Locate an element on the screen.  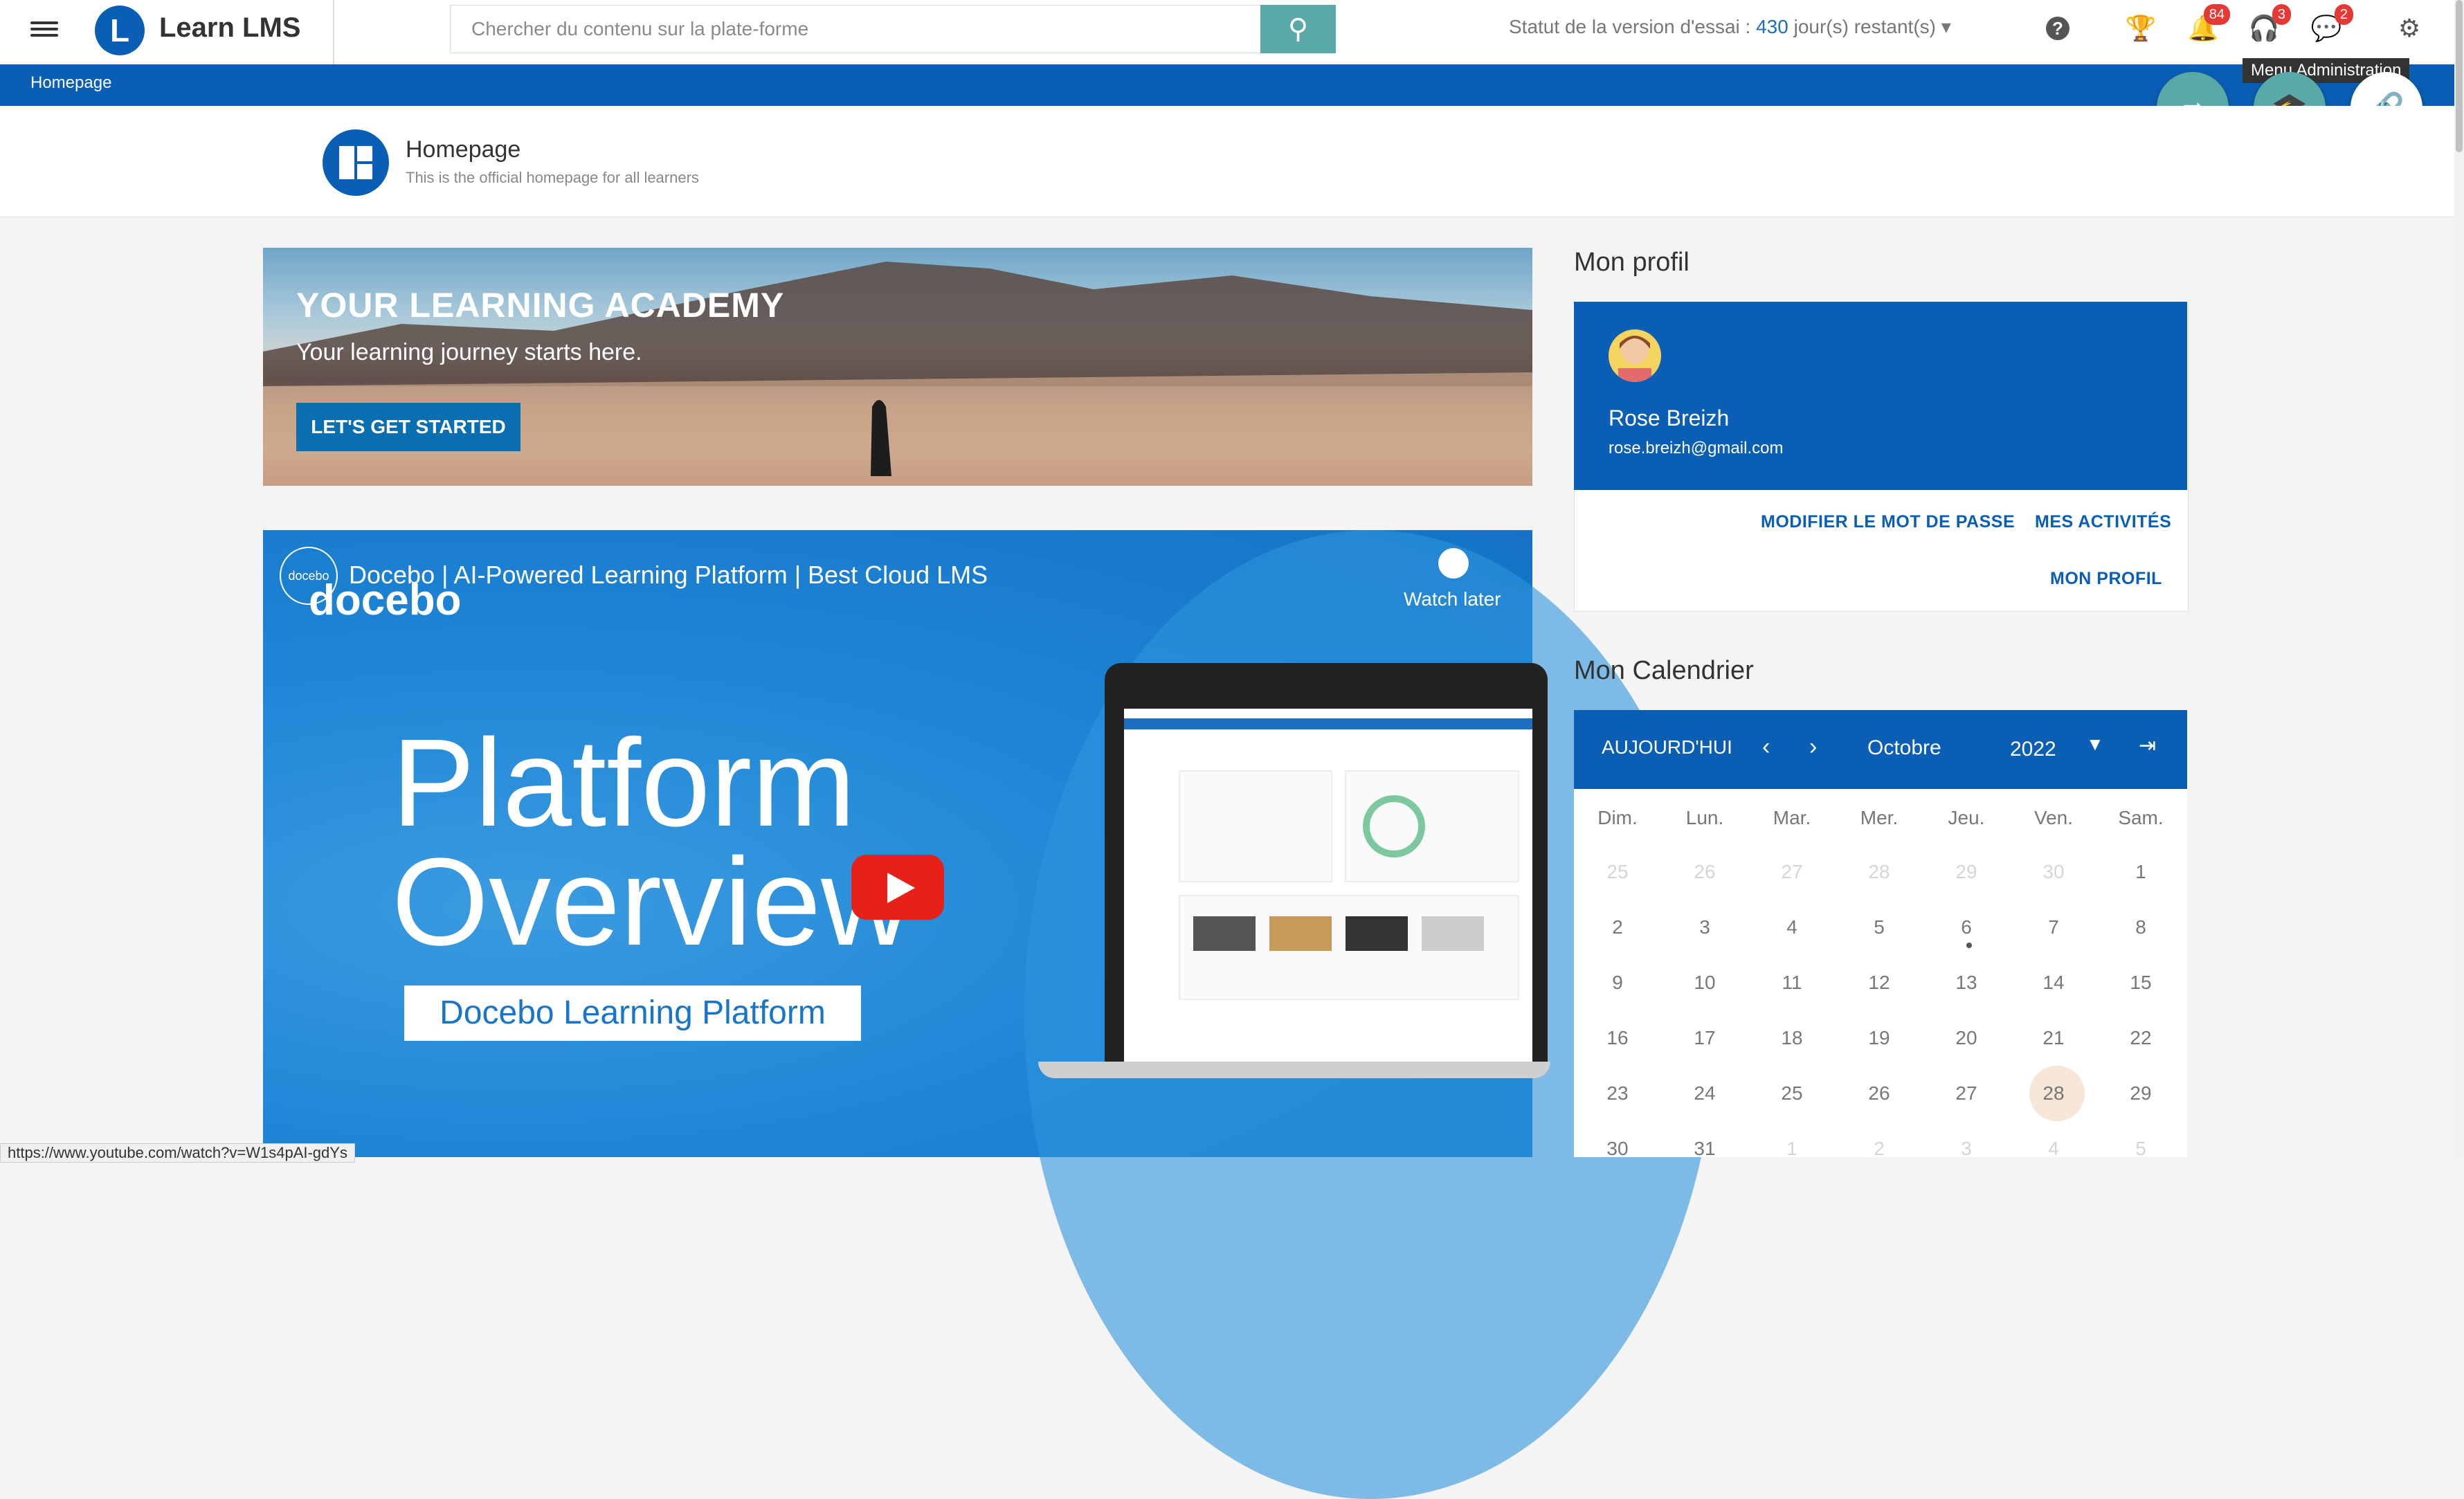
calendar-day: 6 is located at coordinates (1966, 927).